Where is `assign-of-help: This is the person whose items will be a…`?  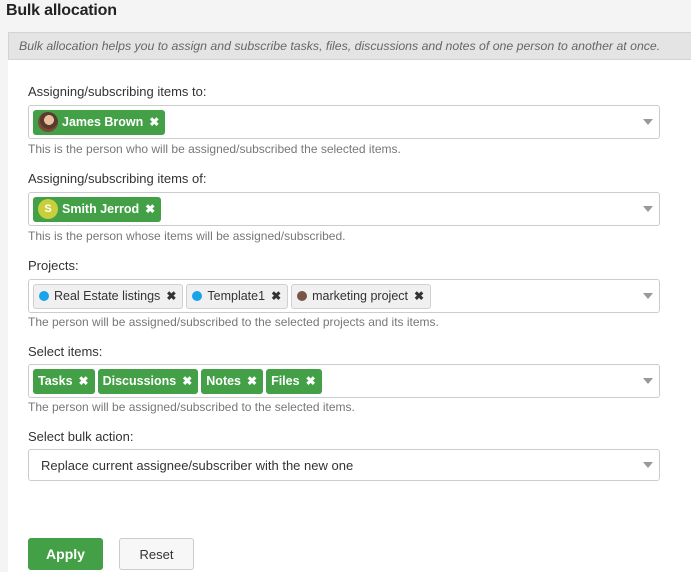 assign-of-help: This is the person whose items will be a… is located at coordinates (187, 236).